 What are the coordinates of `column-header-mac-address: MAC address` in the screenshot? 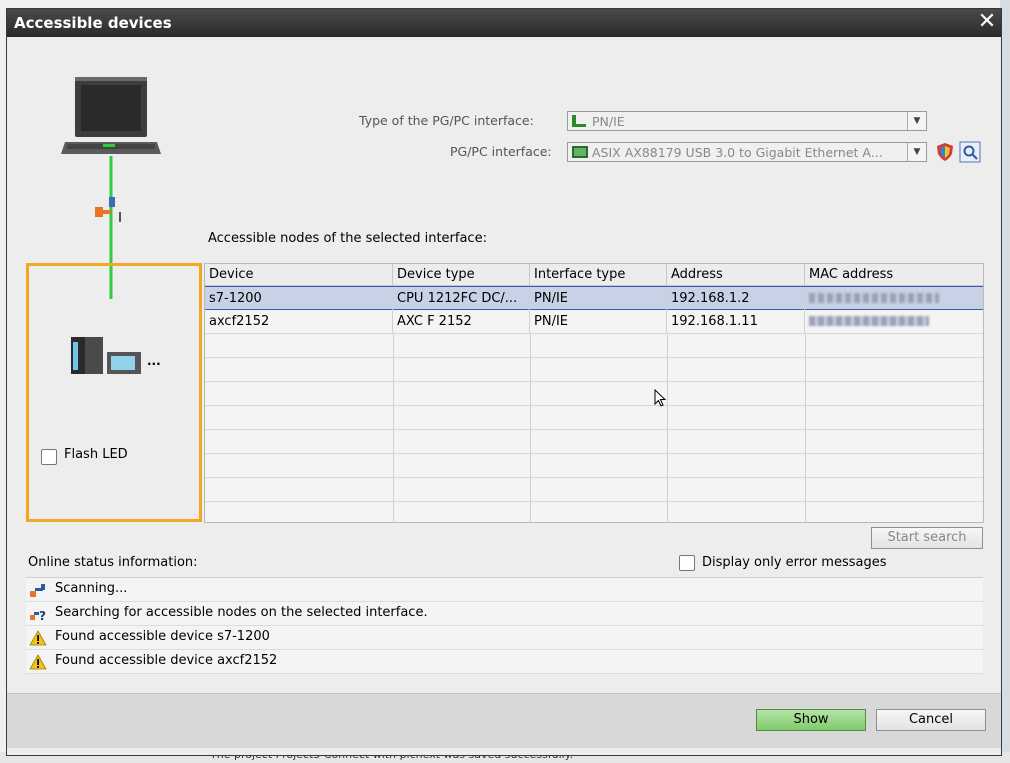 It's located at (894, 275).